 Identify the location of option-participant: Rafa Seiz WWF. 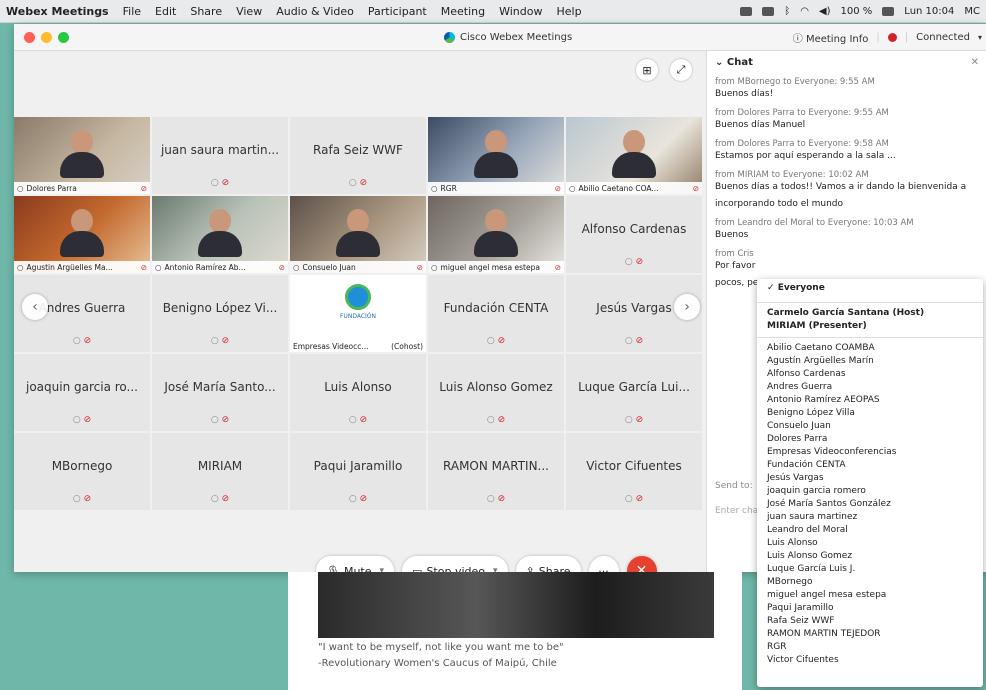
(870, 621).